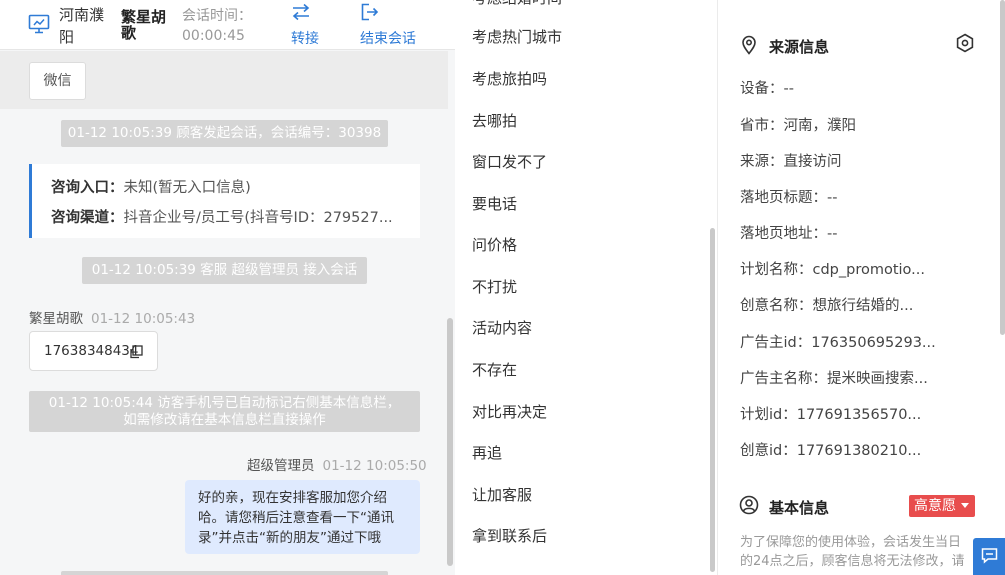  I want to click on source-field-origin: 来源：直接访问, so click(791, 162).